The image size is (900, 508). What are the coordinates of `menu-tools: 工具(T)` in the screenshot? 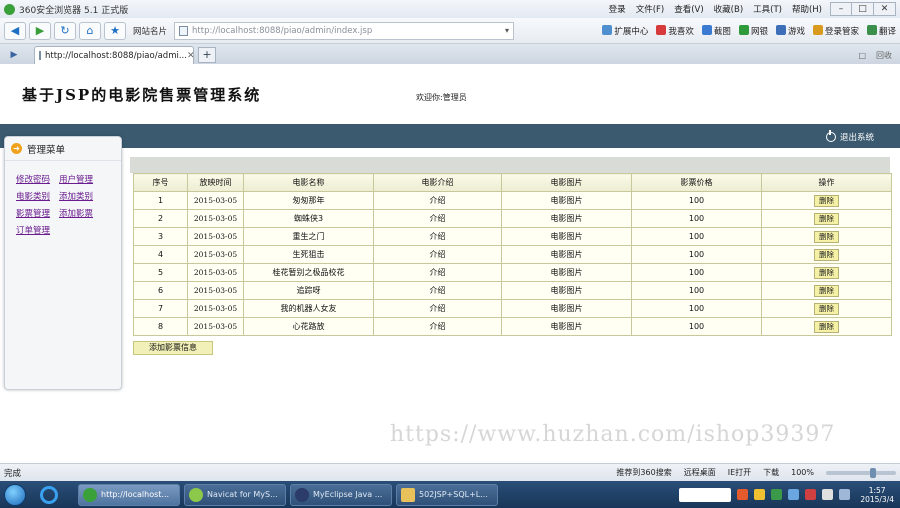 It's located at (767, 9).